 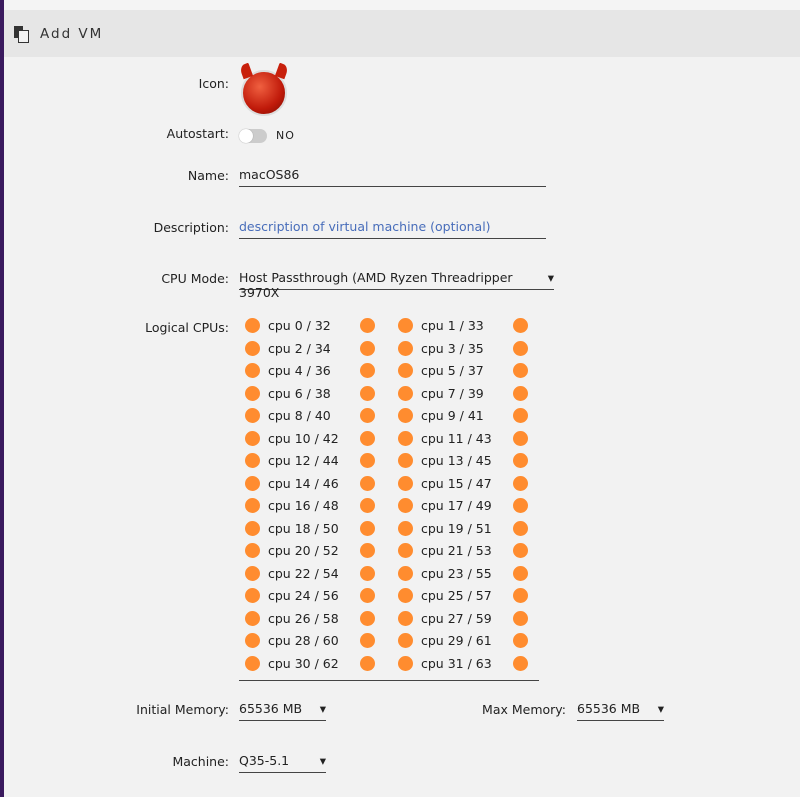 What do you see at coordinates (253, 135) in the screenshot?
I see `autostart-toggle` at bounding box center [253, 135].